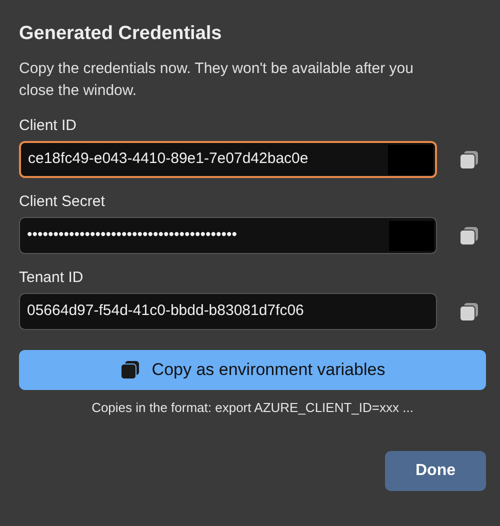 Image resolution: width=500 pixels, height=526 pixels. Describe the element at coordinates (216, 80) in the screenshot. I see `dialog-description: Copy the credentials now. They won't be available after you close the window.` at that location.